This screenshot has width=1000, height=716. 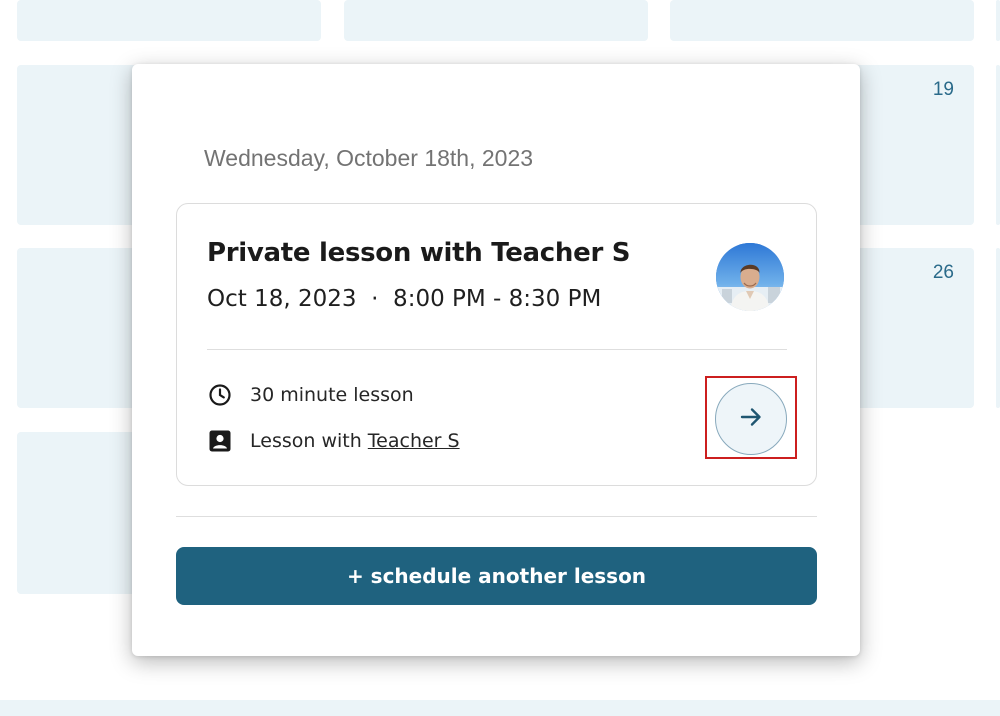 I want to click on open-lesson-button, so click(x=751, y=419).